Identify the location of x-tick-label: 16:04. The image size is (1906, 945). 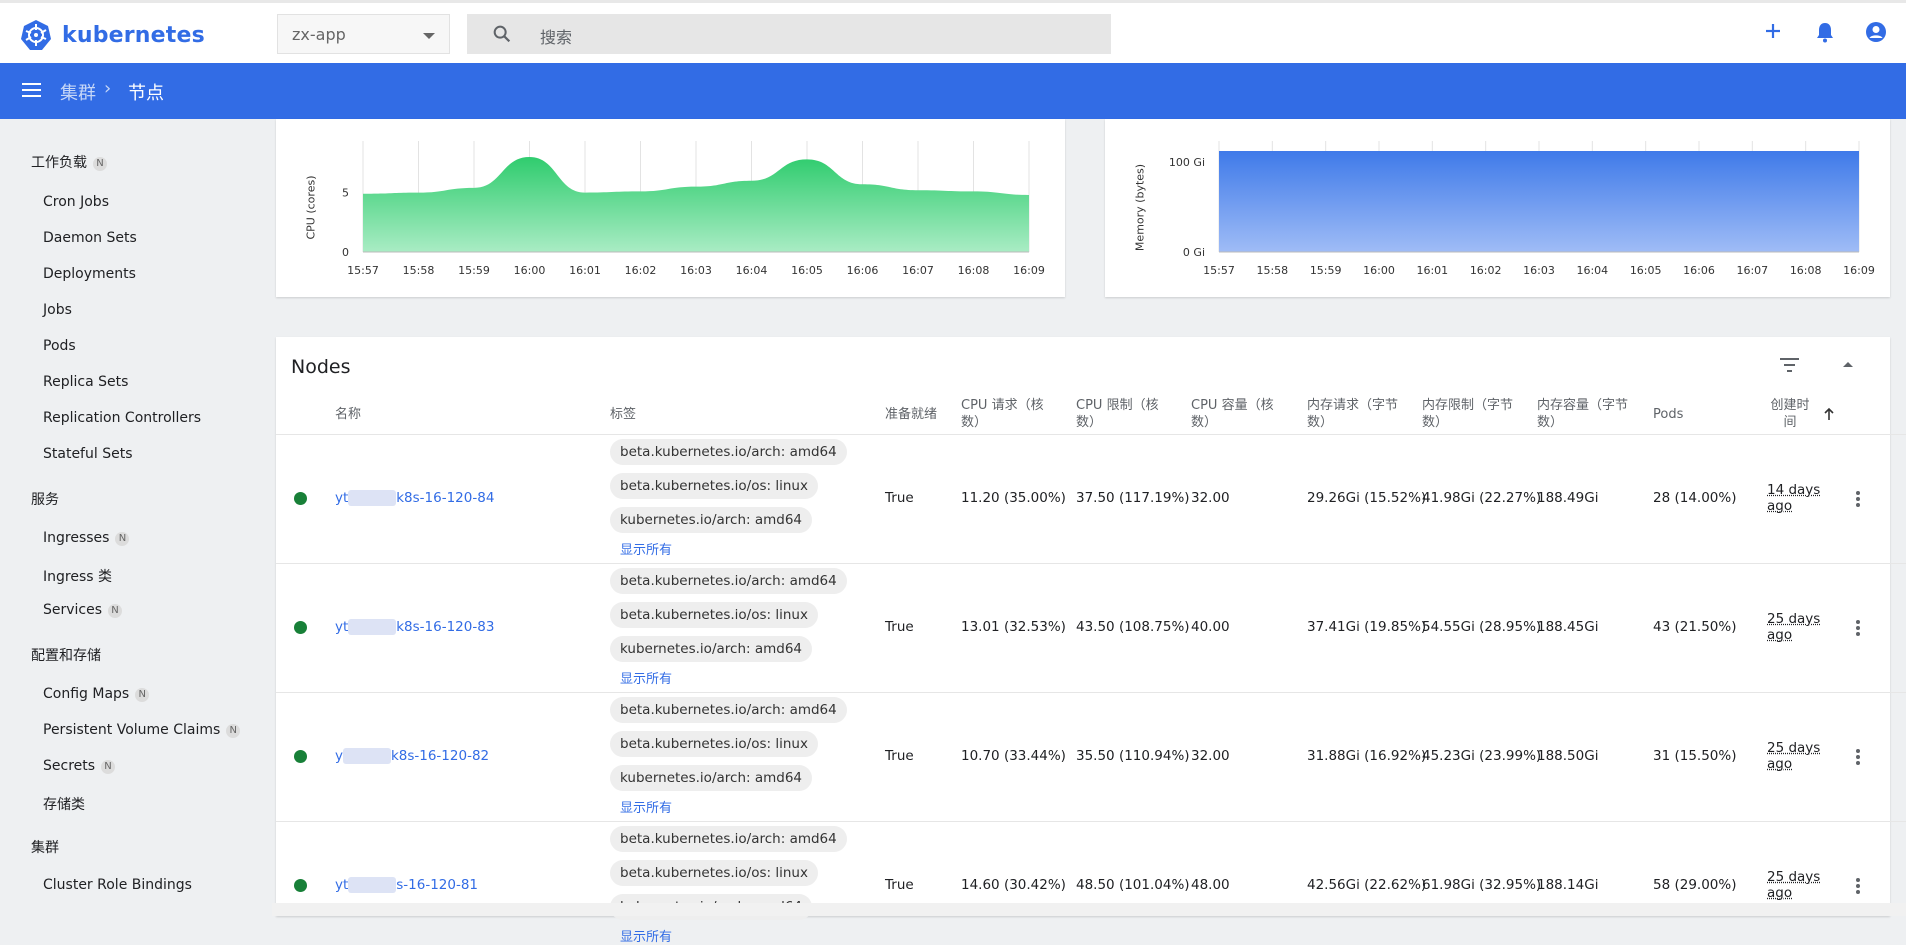
(1592, 270).